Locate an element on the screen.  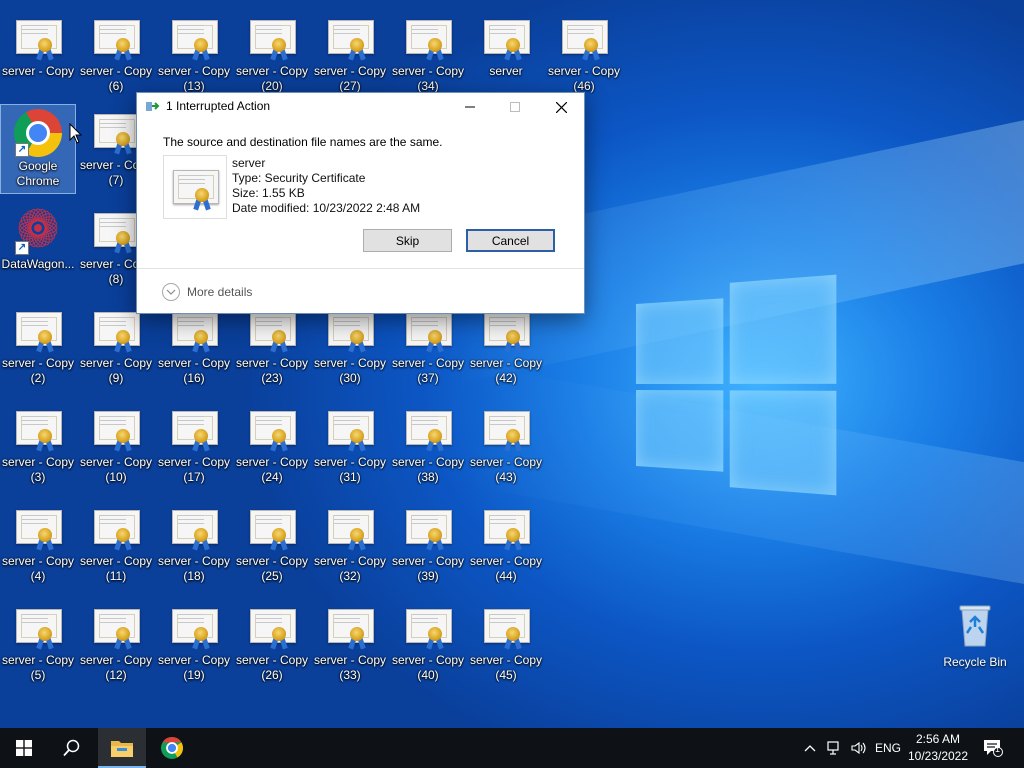
desktop-icon-c37: server - Copy (37) is located at coordinates (428, 347).